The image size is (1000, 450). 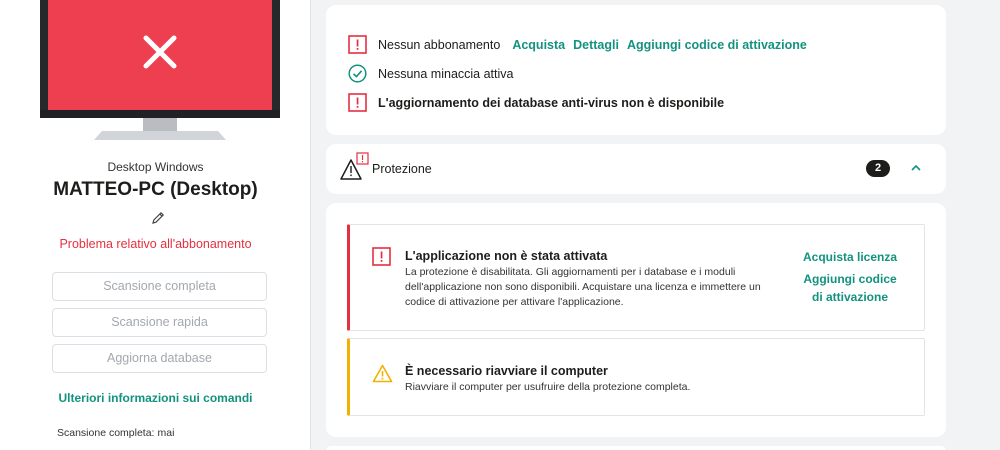 I want to click on protection-title: Protezione, so click(x=402, y=169).